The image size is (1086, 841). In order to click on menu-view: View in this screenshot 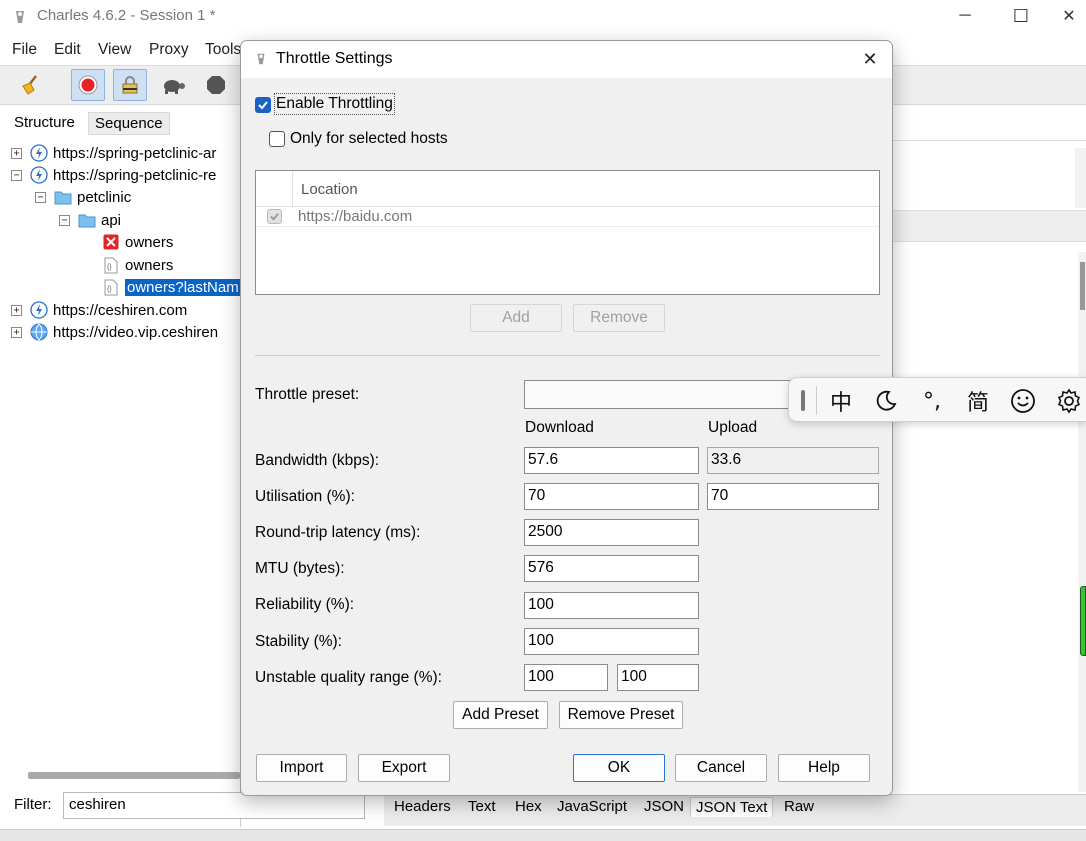, I will do `click(114, 50)`.